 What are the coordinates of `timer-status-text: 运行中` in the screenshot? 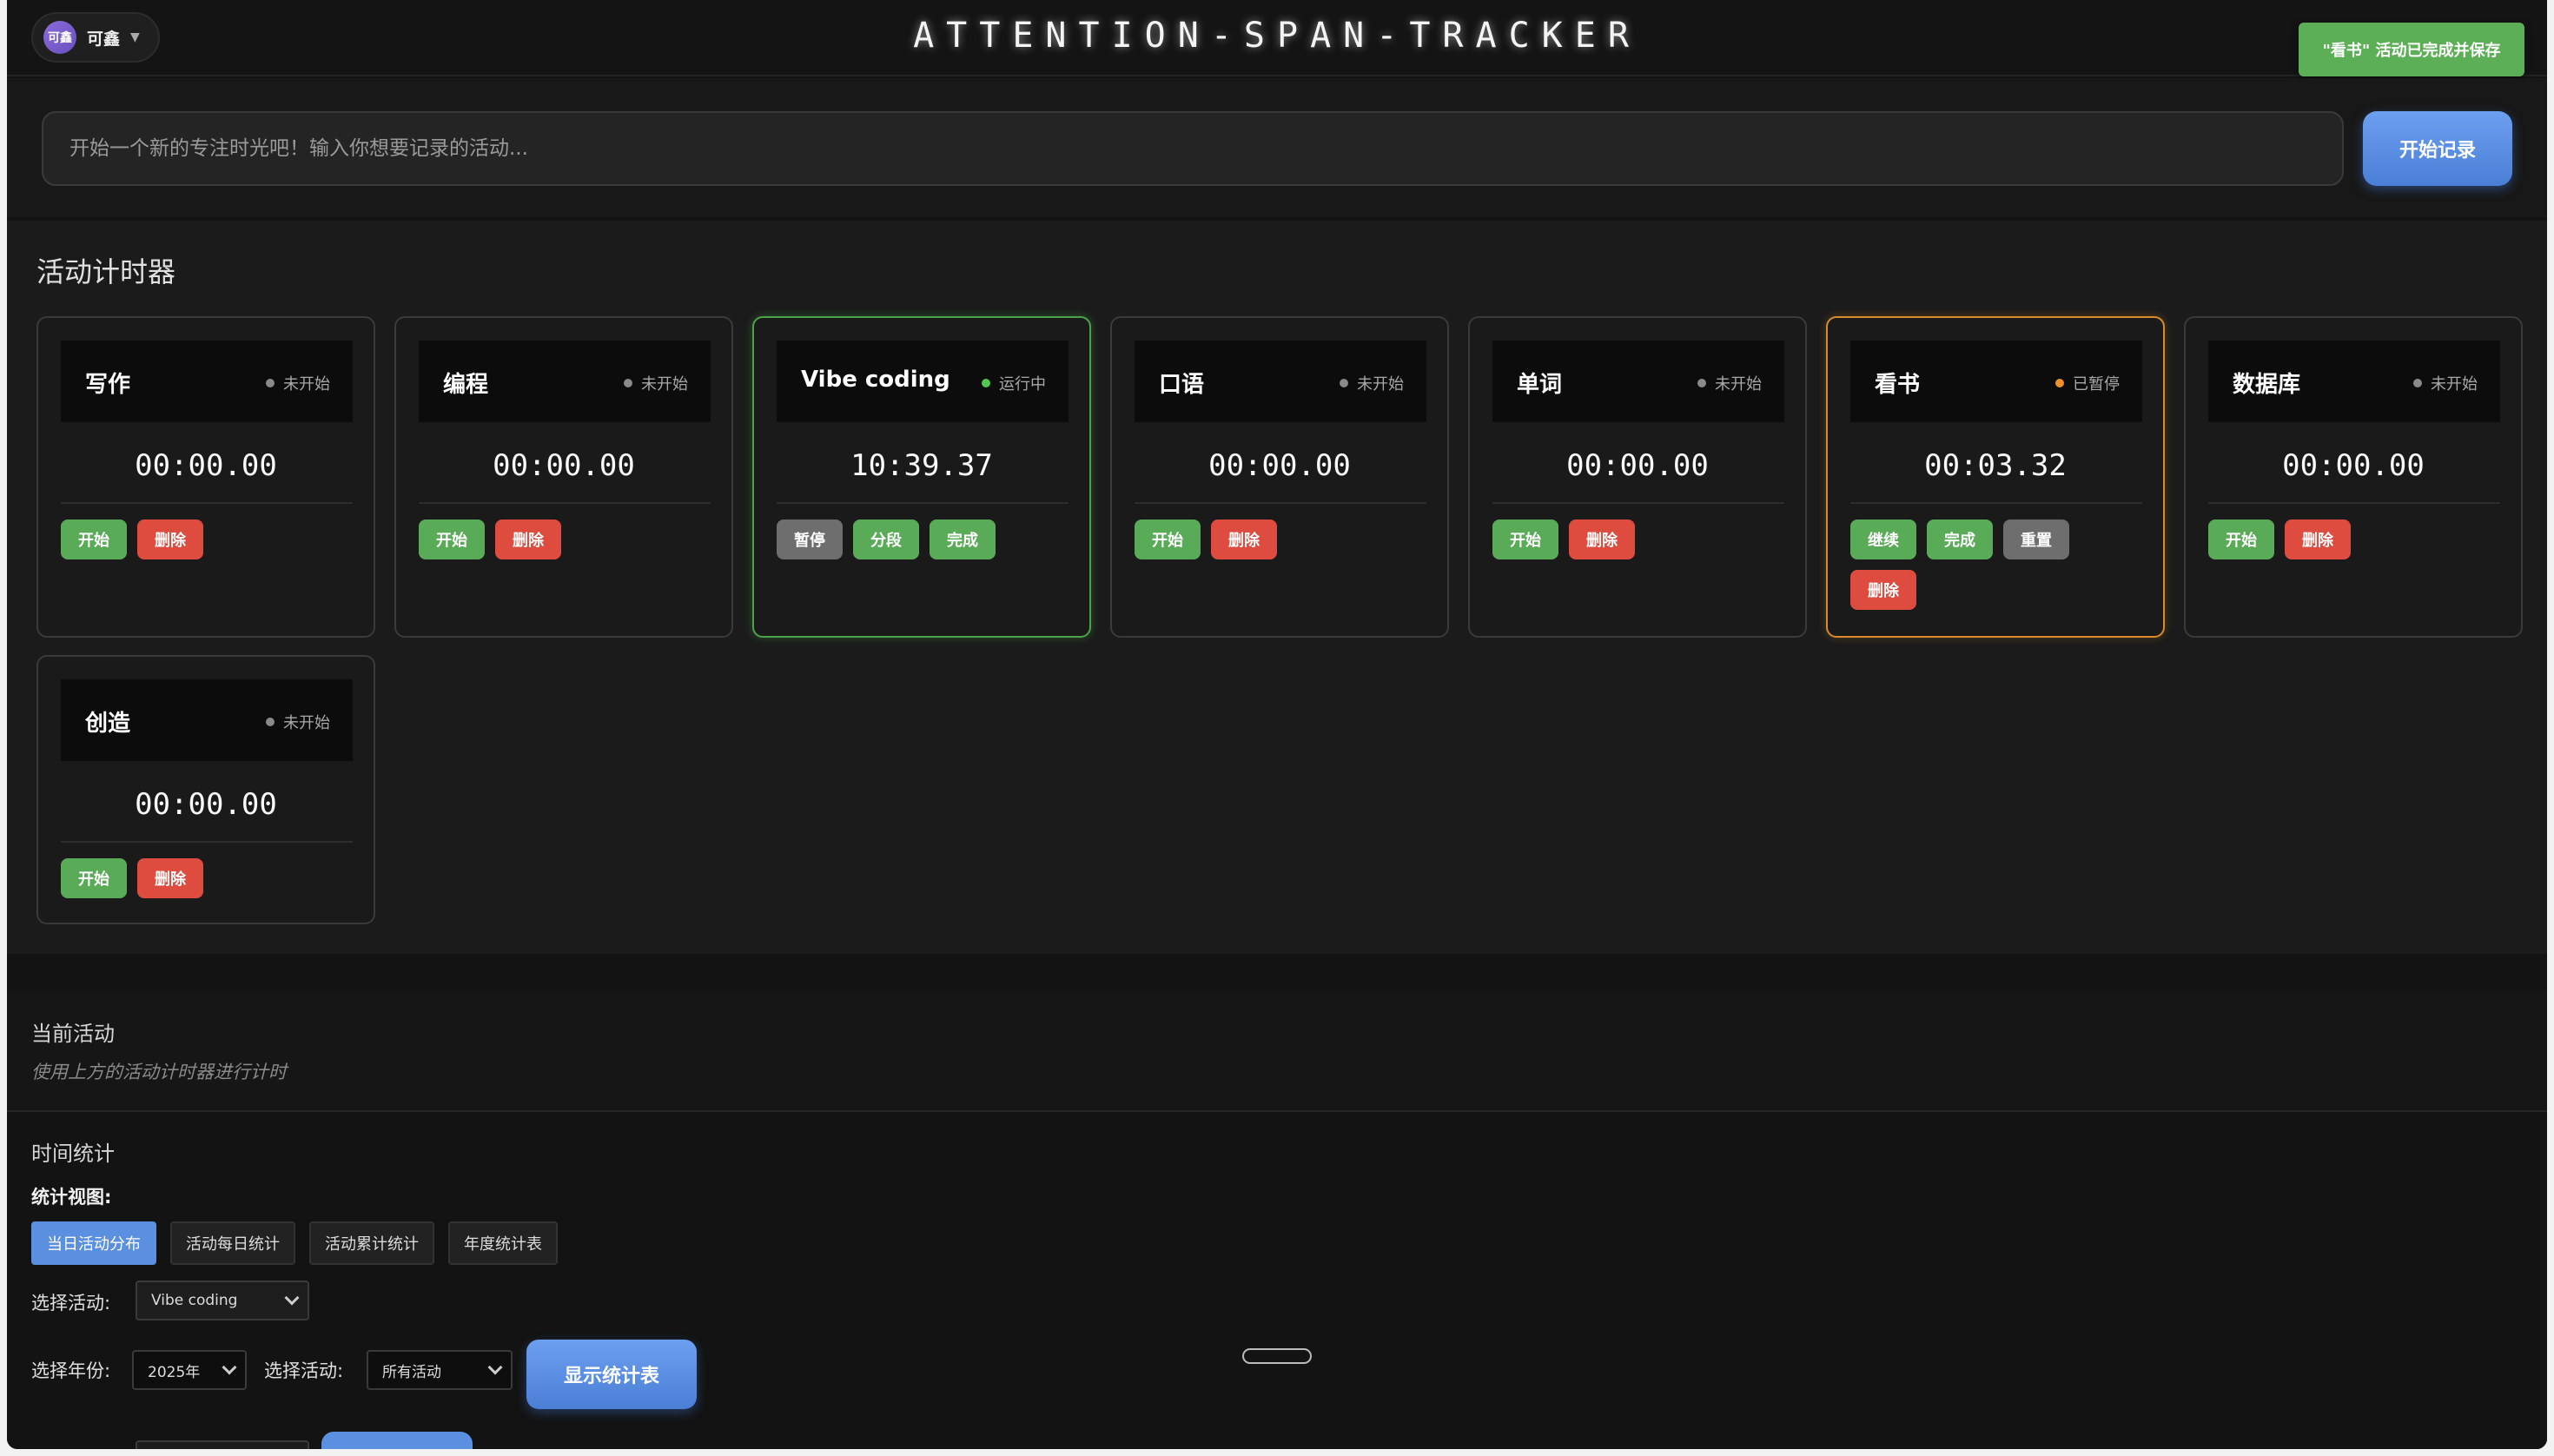 It's located at (1023, 384).